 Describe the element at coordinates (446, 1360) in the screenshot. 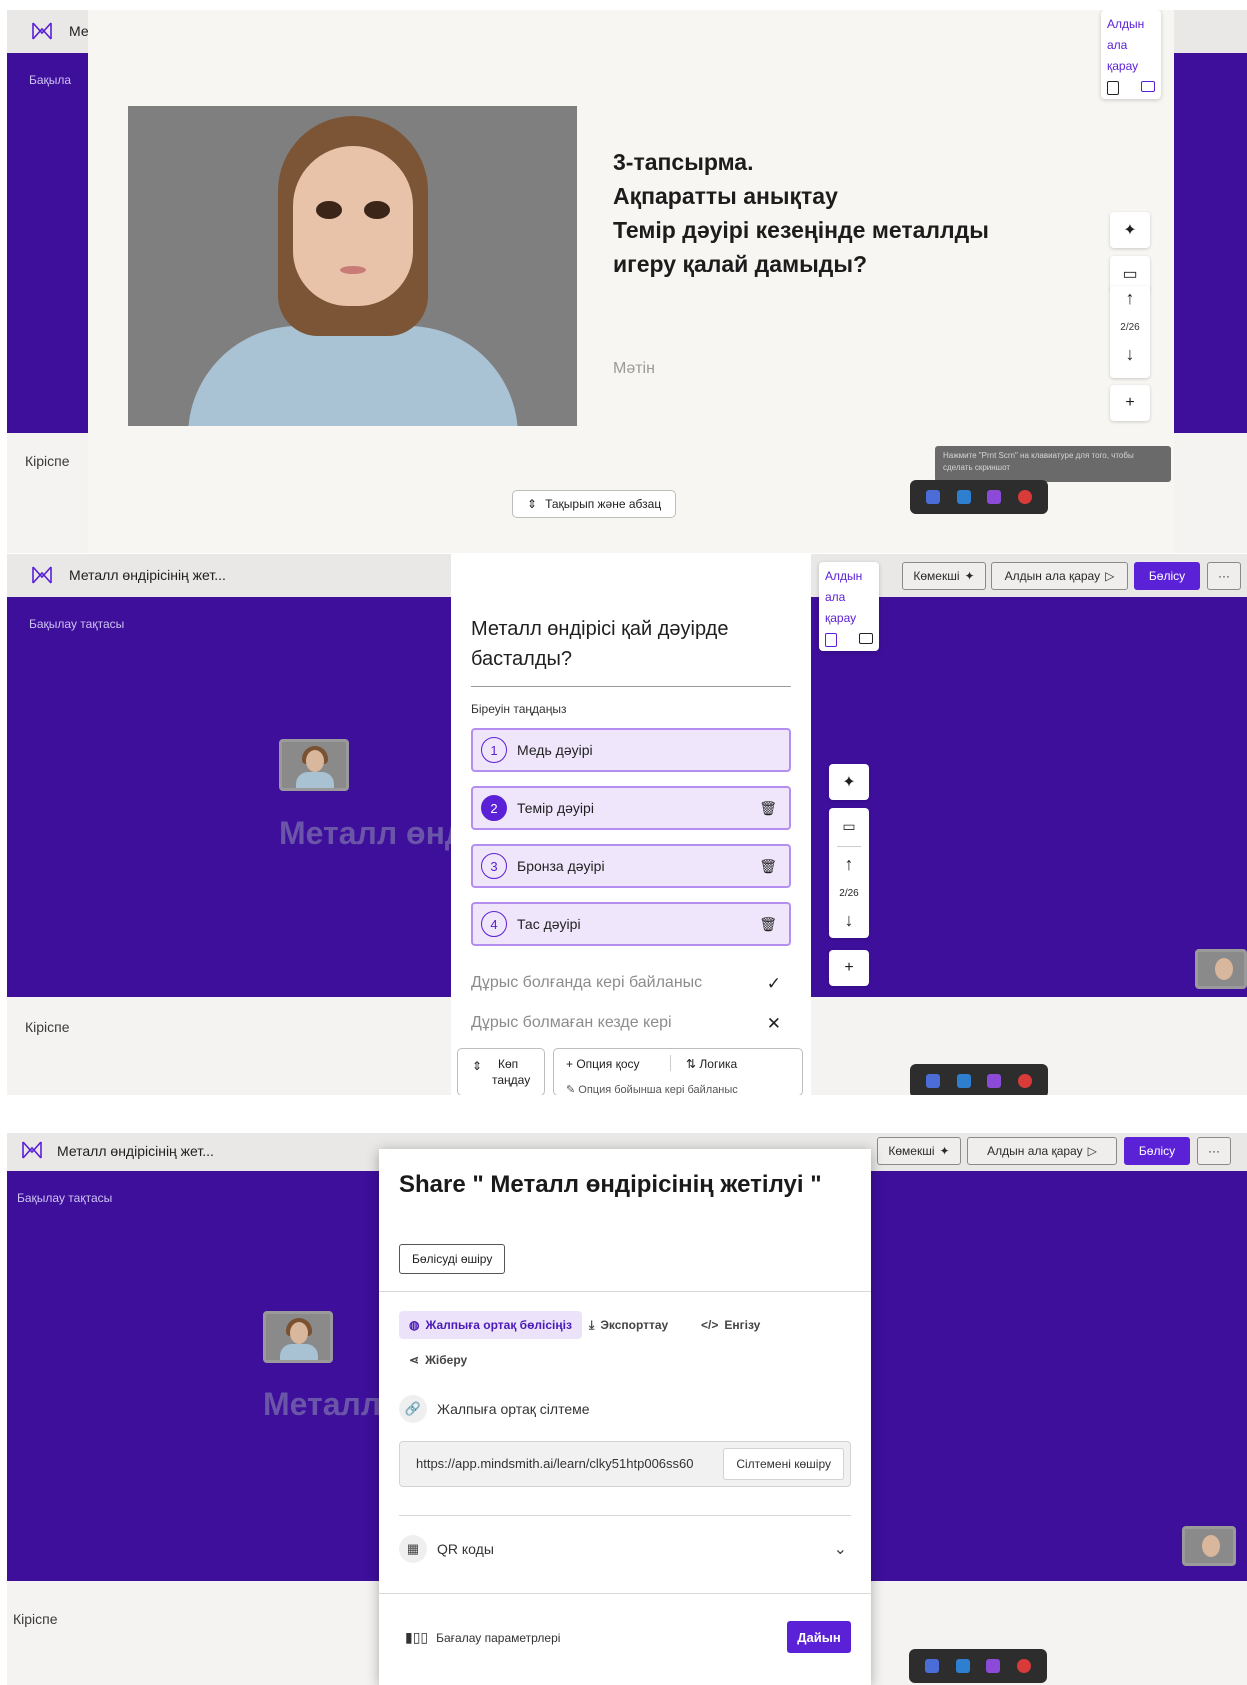

I see `tab-send-label: Жіберу` at that location.